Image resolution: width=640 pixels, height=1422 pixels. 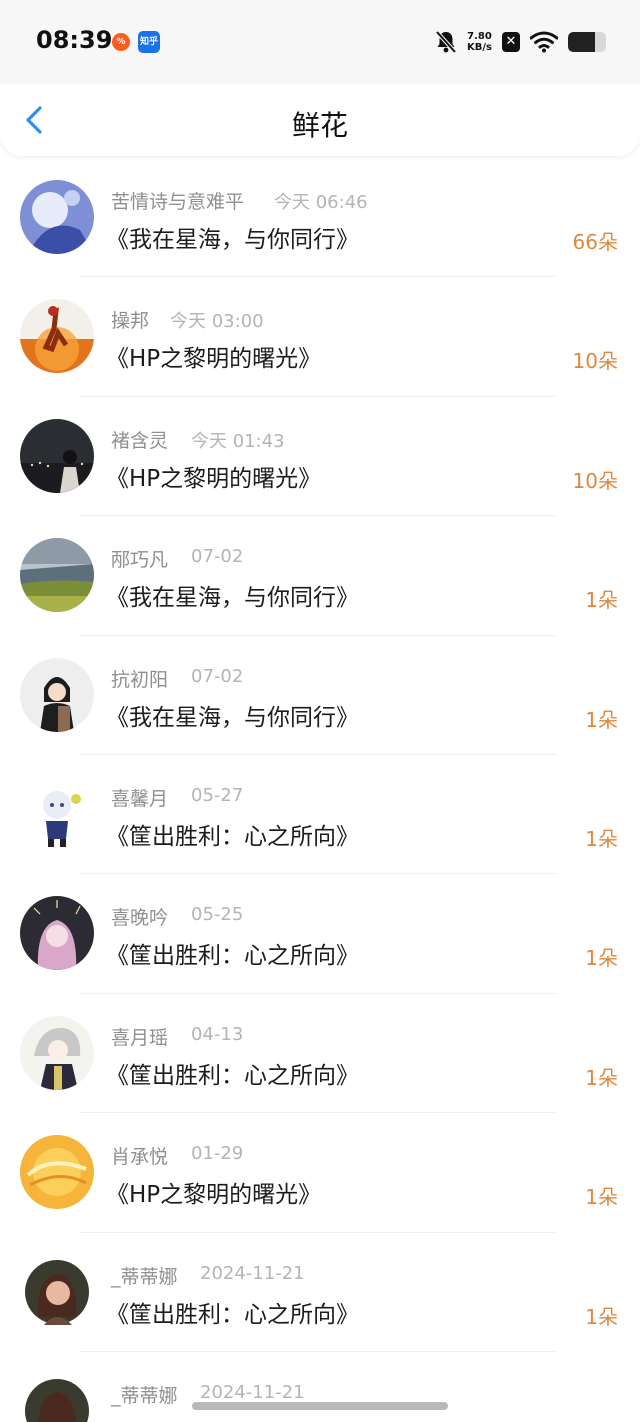 What do you see at coordinates (140, 1037) in the screenshot?
I see `user-name: 喜月瑶` at bounding box center [140, 1037].